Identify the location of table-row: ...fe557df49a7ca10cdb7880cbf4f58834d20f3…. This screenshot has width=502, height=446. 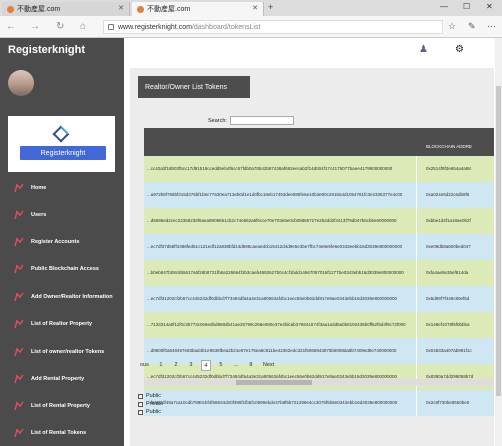
(319, 403).